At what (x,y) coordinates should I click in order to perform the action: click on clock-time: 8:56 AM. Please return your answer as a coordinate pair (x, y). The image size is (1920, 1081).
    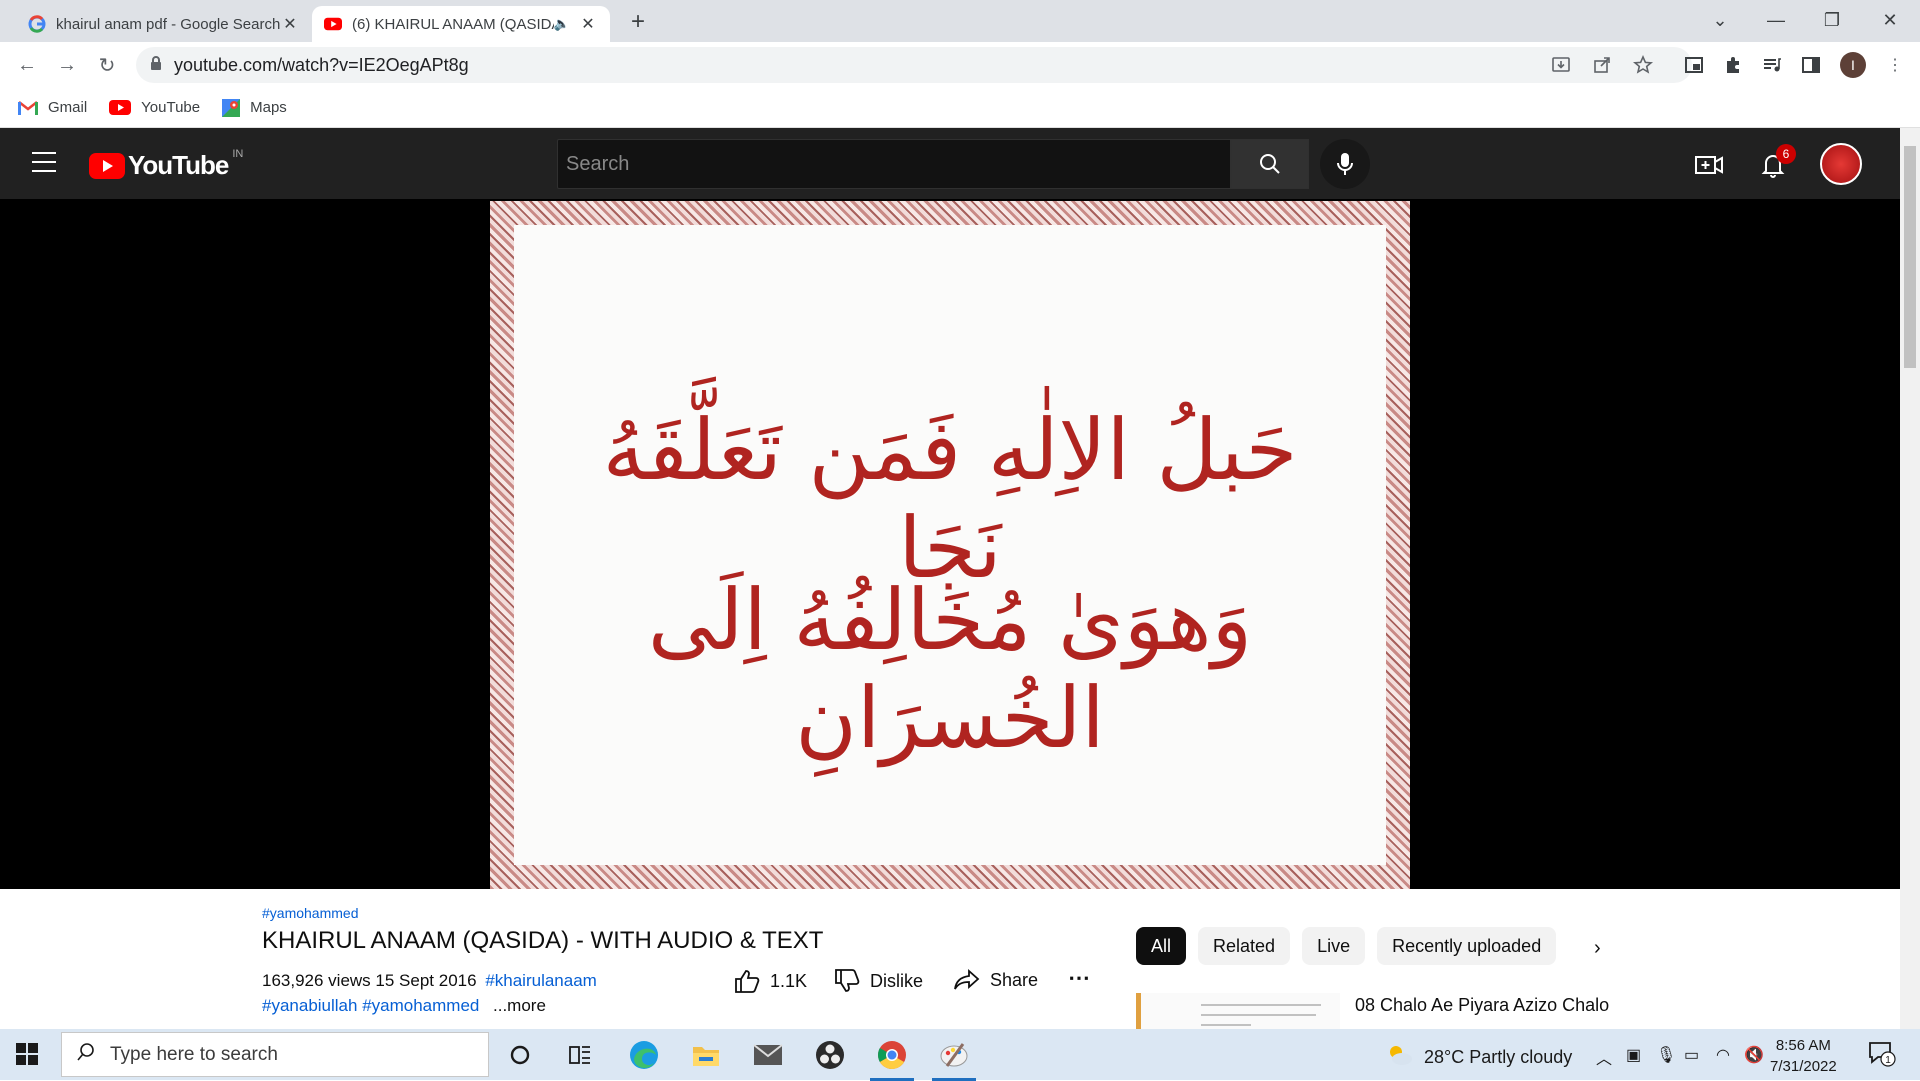
    Looking at the image, I should click on (1803, 1045).